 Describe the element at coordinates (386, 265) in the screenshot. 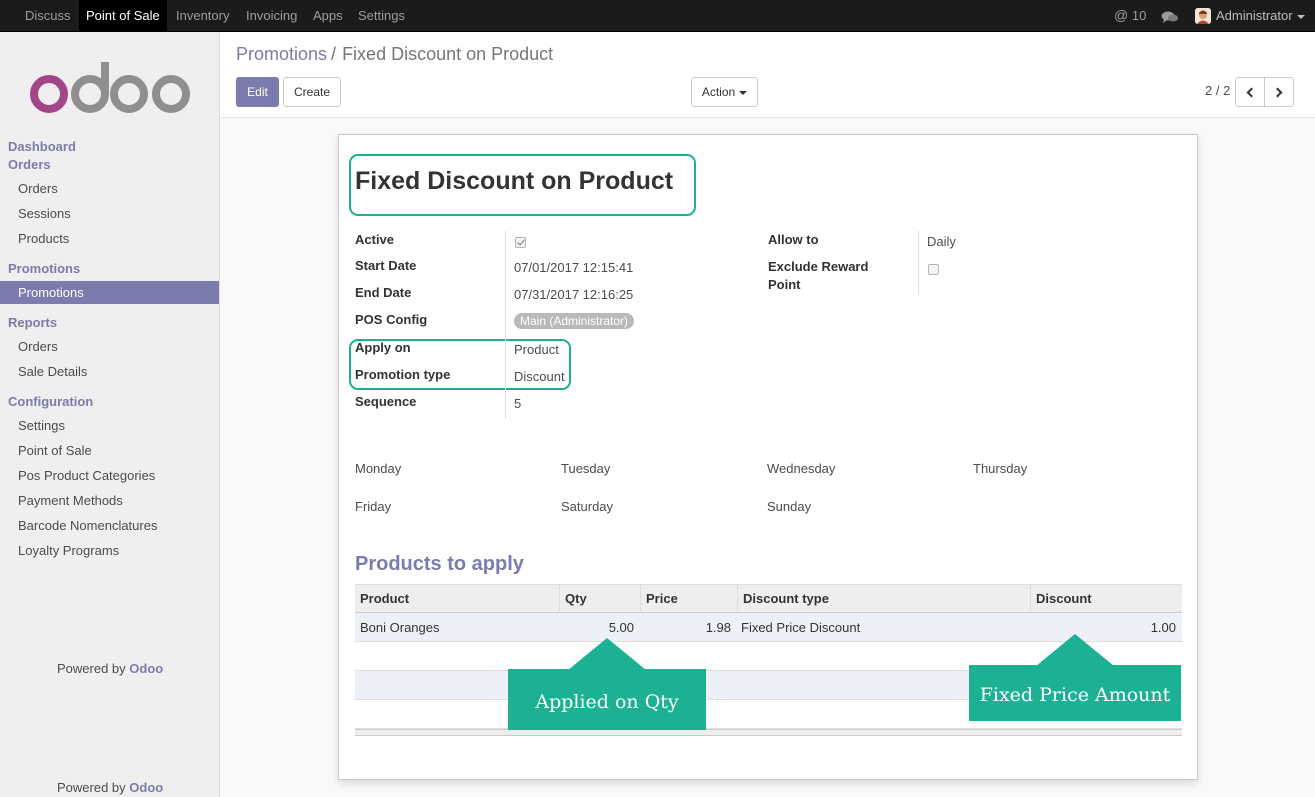

I see `start-date-label: Start Date` at that location.